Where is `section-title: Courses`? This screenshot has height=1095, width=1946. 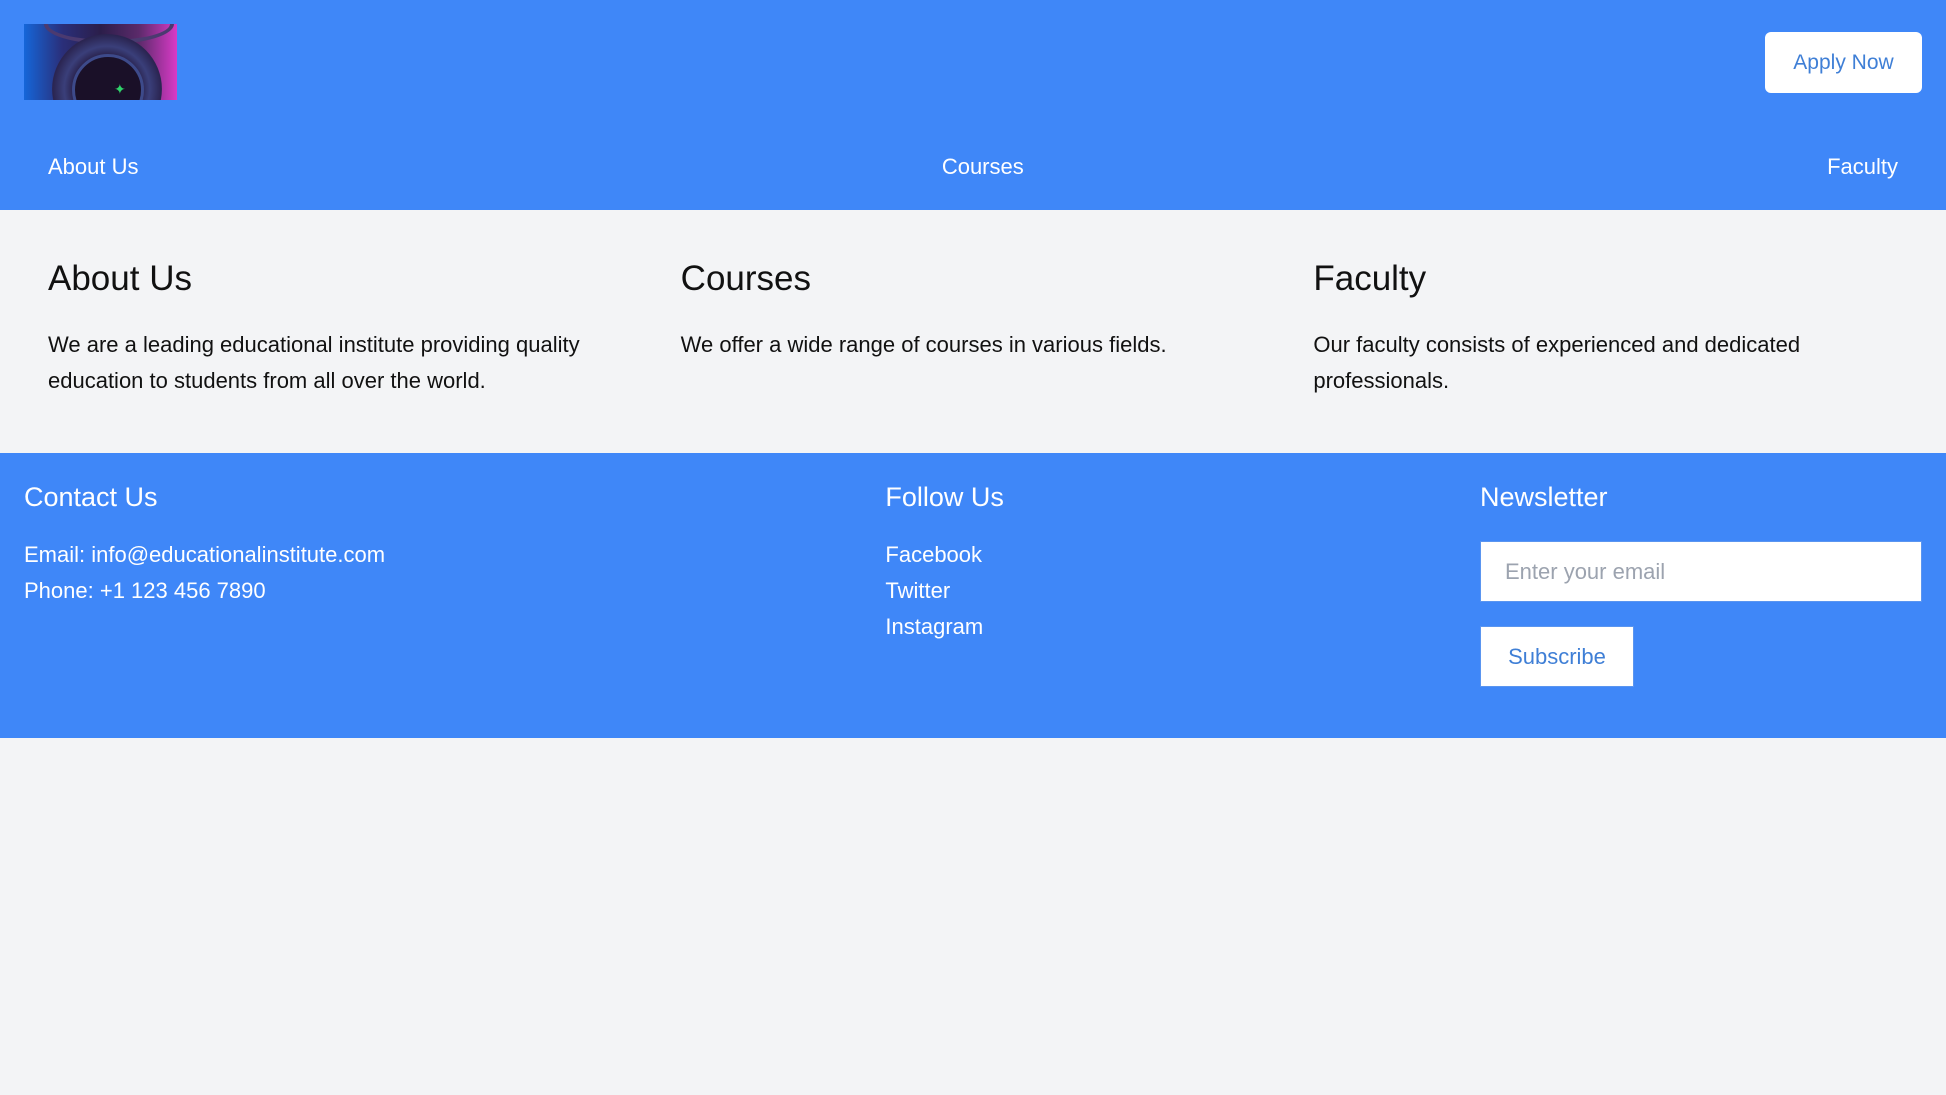 section-title: Courses is located at coordinates (745, 278).